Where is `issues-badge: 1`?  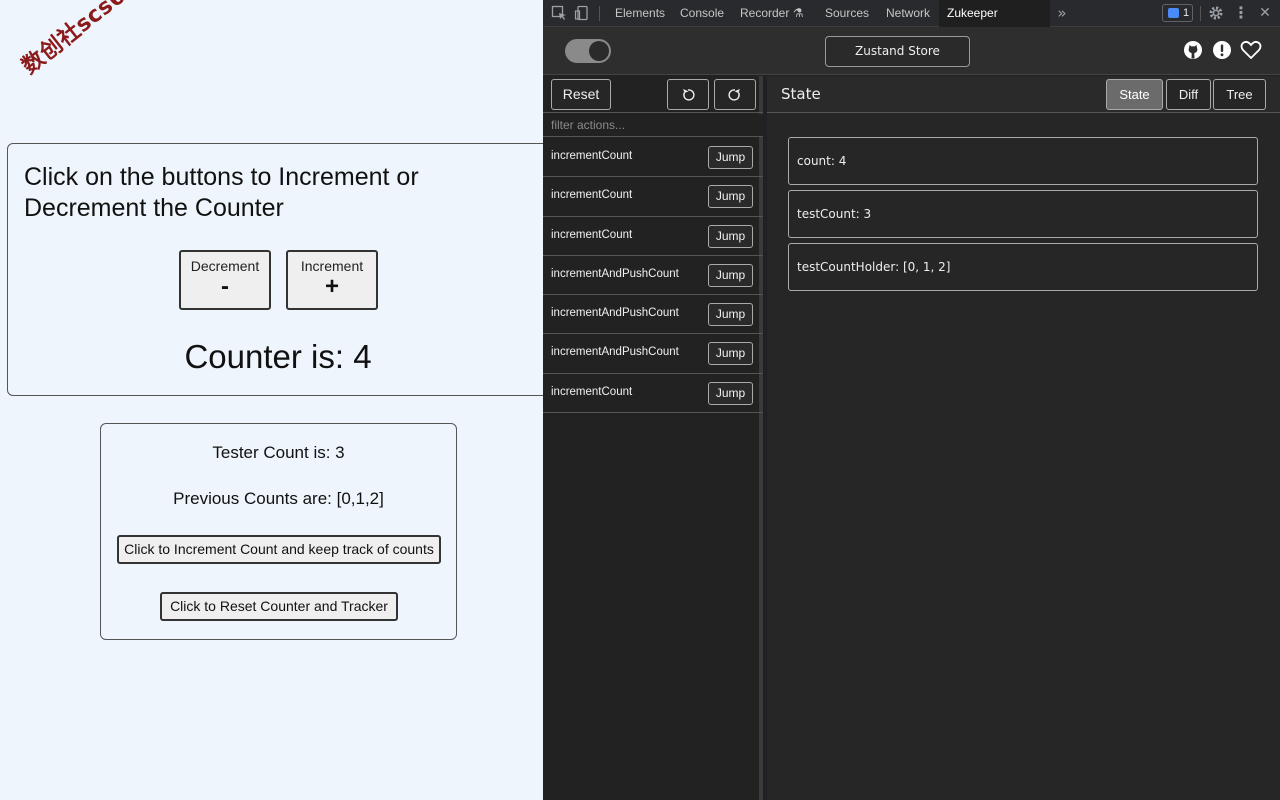 issues-badge: 1 is located at coordinates (1177, 13).